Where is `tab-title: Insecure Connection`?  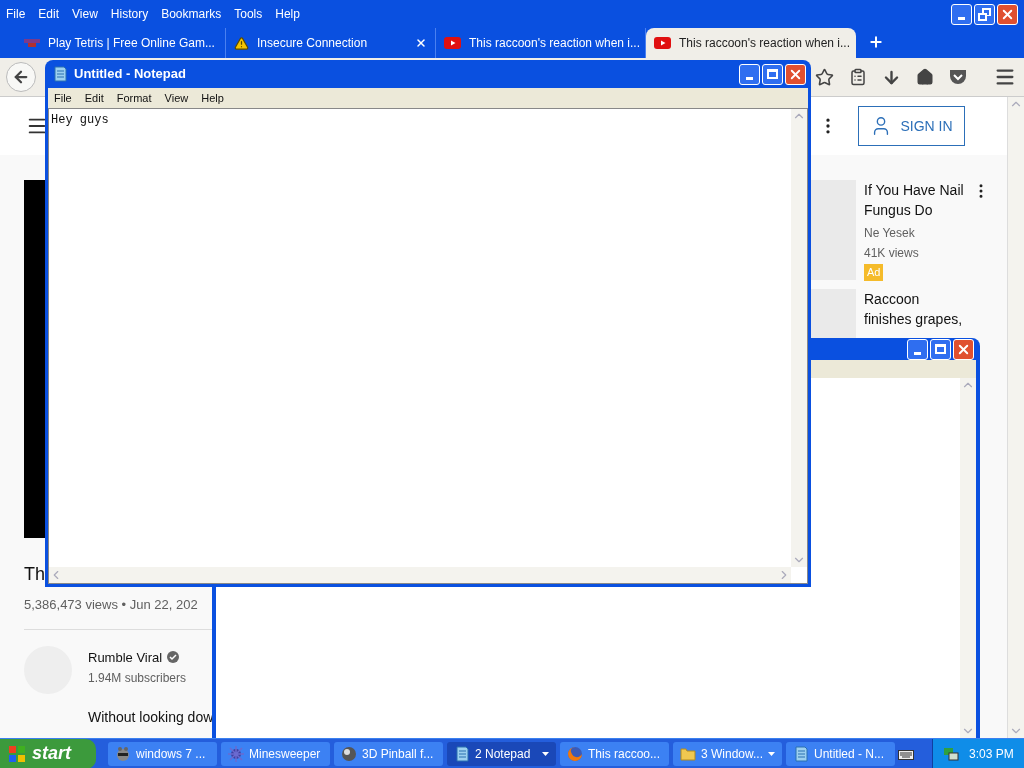
tab-title: Insecure Connection is located at coordinates (313, 43).